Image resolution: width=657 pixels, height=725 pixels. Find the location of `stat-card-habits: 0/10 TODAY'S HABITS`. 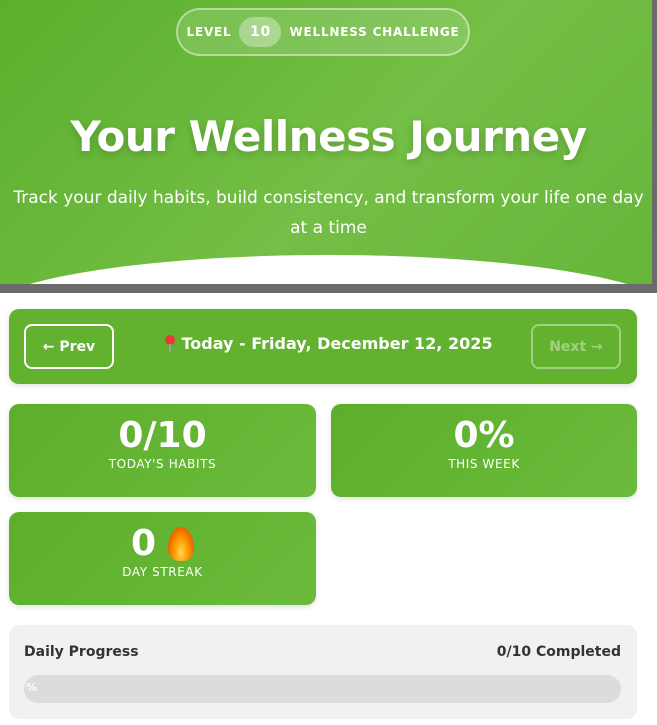

stat-card-habits: 0/10 TODAY'S HABITS is located at coordinates (162, 450).